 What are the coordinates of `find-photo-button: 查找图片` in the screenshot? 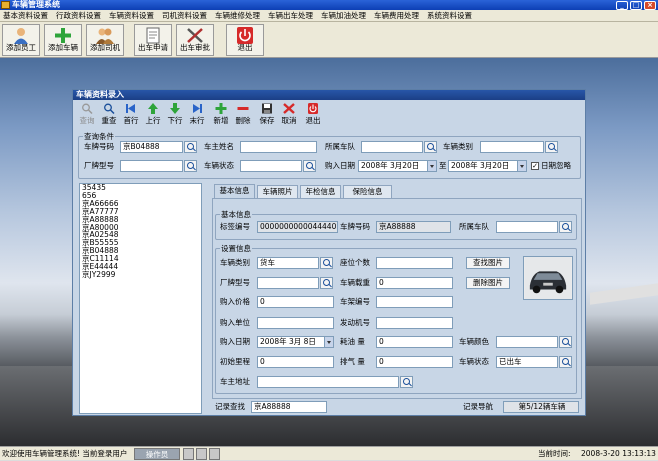 It's located at (488, 263).